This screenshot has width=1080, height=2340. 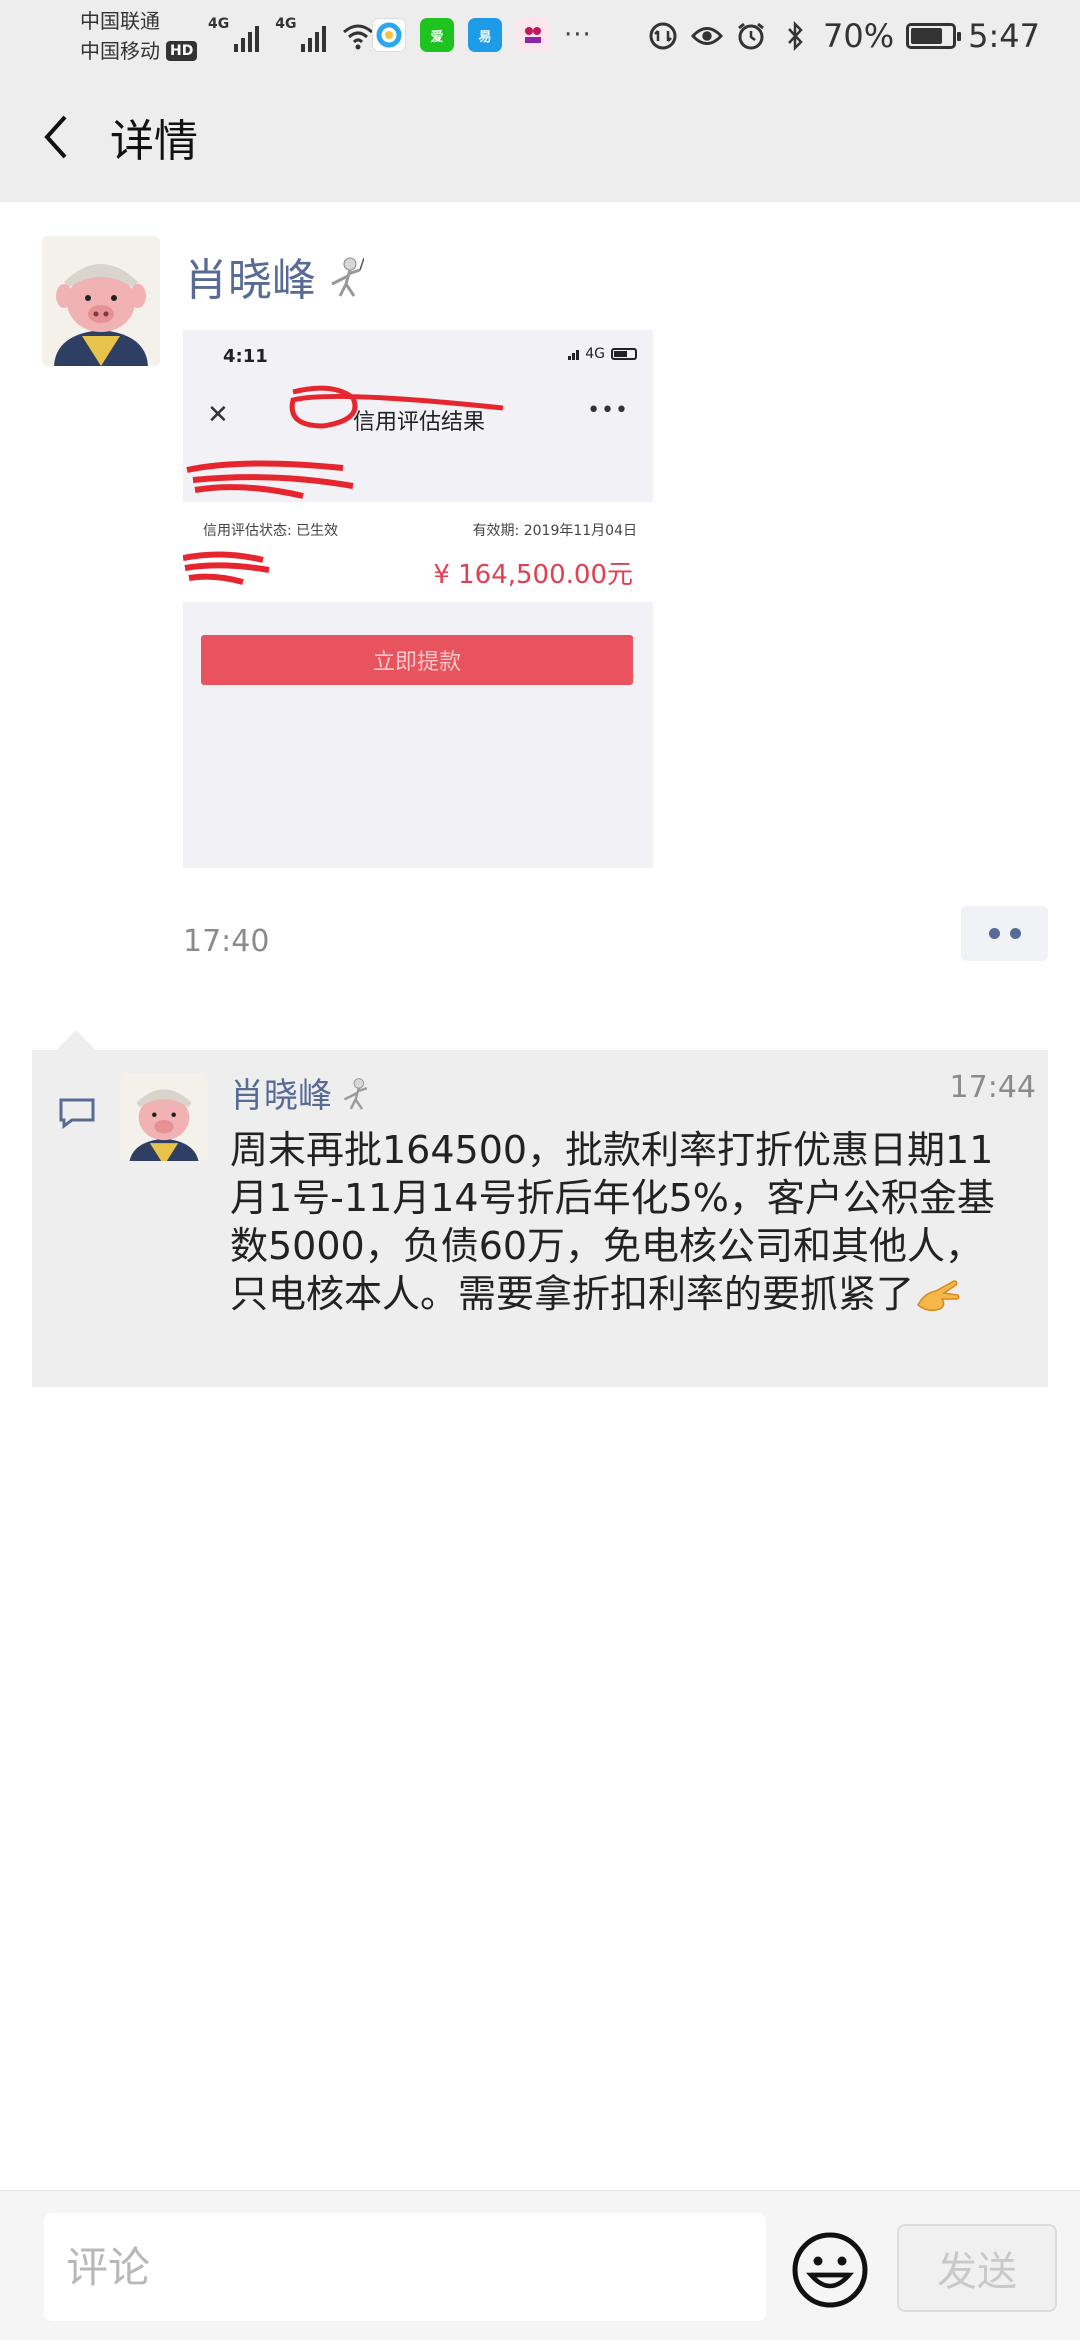 I want to click on post-time: 17:40, so click(x=226, y=941).